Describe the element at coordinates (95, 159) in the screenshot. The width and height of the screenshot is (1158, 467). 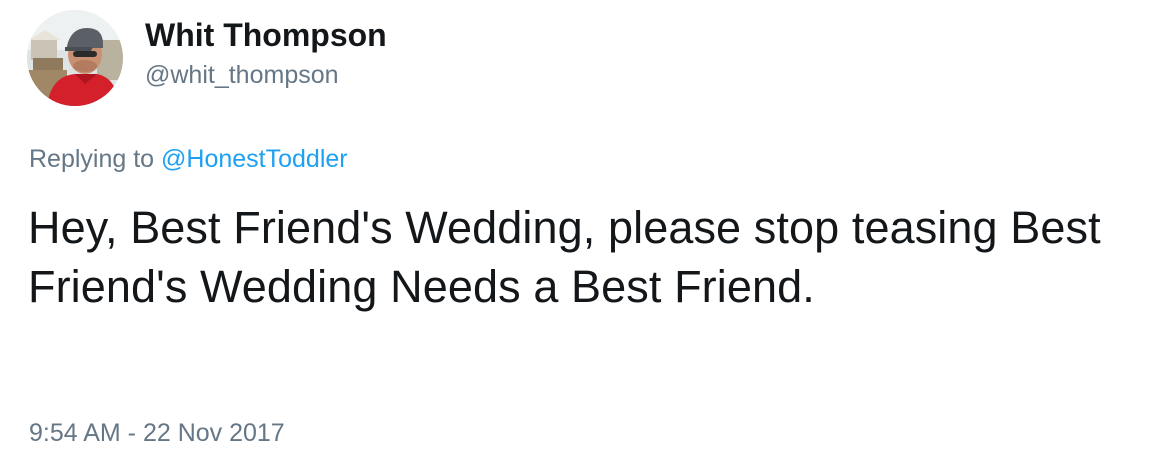
I see `replying-to-prefix: Replying to` at that location.